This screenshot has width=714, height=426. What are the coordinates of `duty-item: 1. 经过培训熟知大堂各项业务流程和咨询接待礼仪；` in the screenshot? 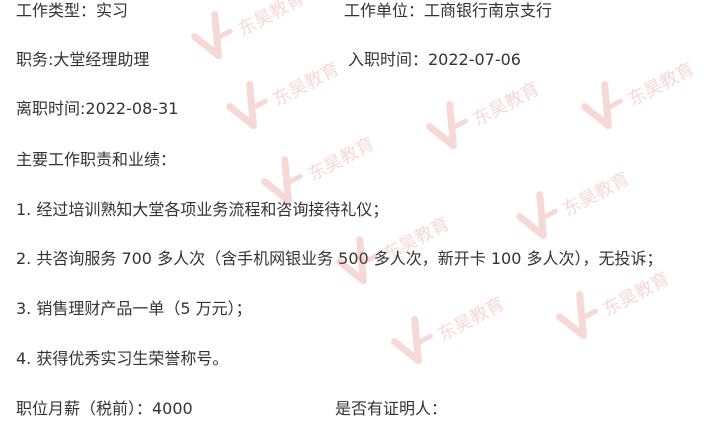 It's located at (202, 209).